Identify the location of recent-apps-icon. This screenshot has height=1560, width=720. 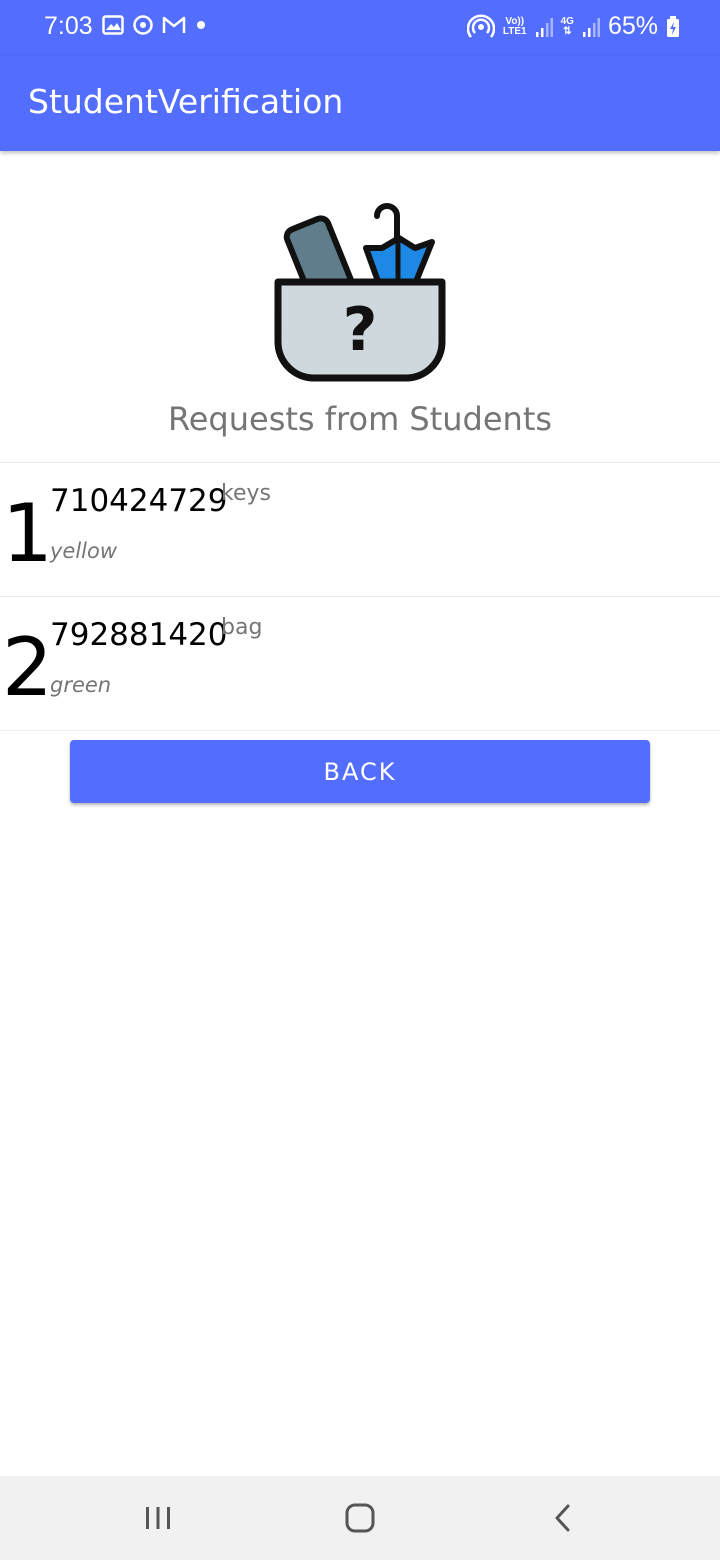
(158, 1518).